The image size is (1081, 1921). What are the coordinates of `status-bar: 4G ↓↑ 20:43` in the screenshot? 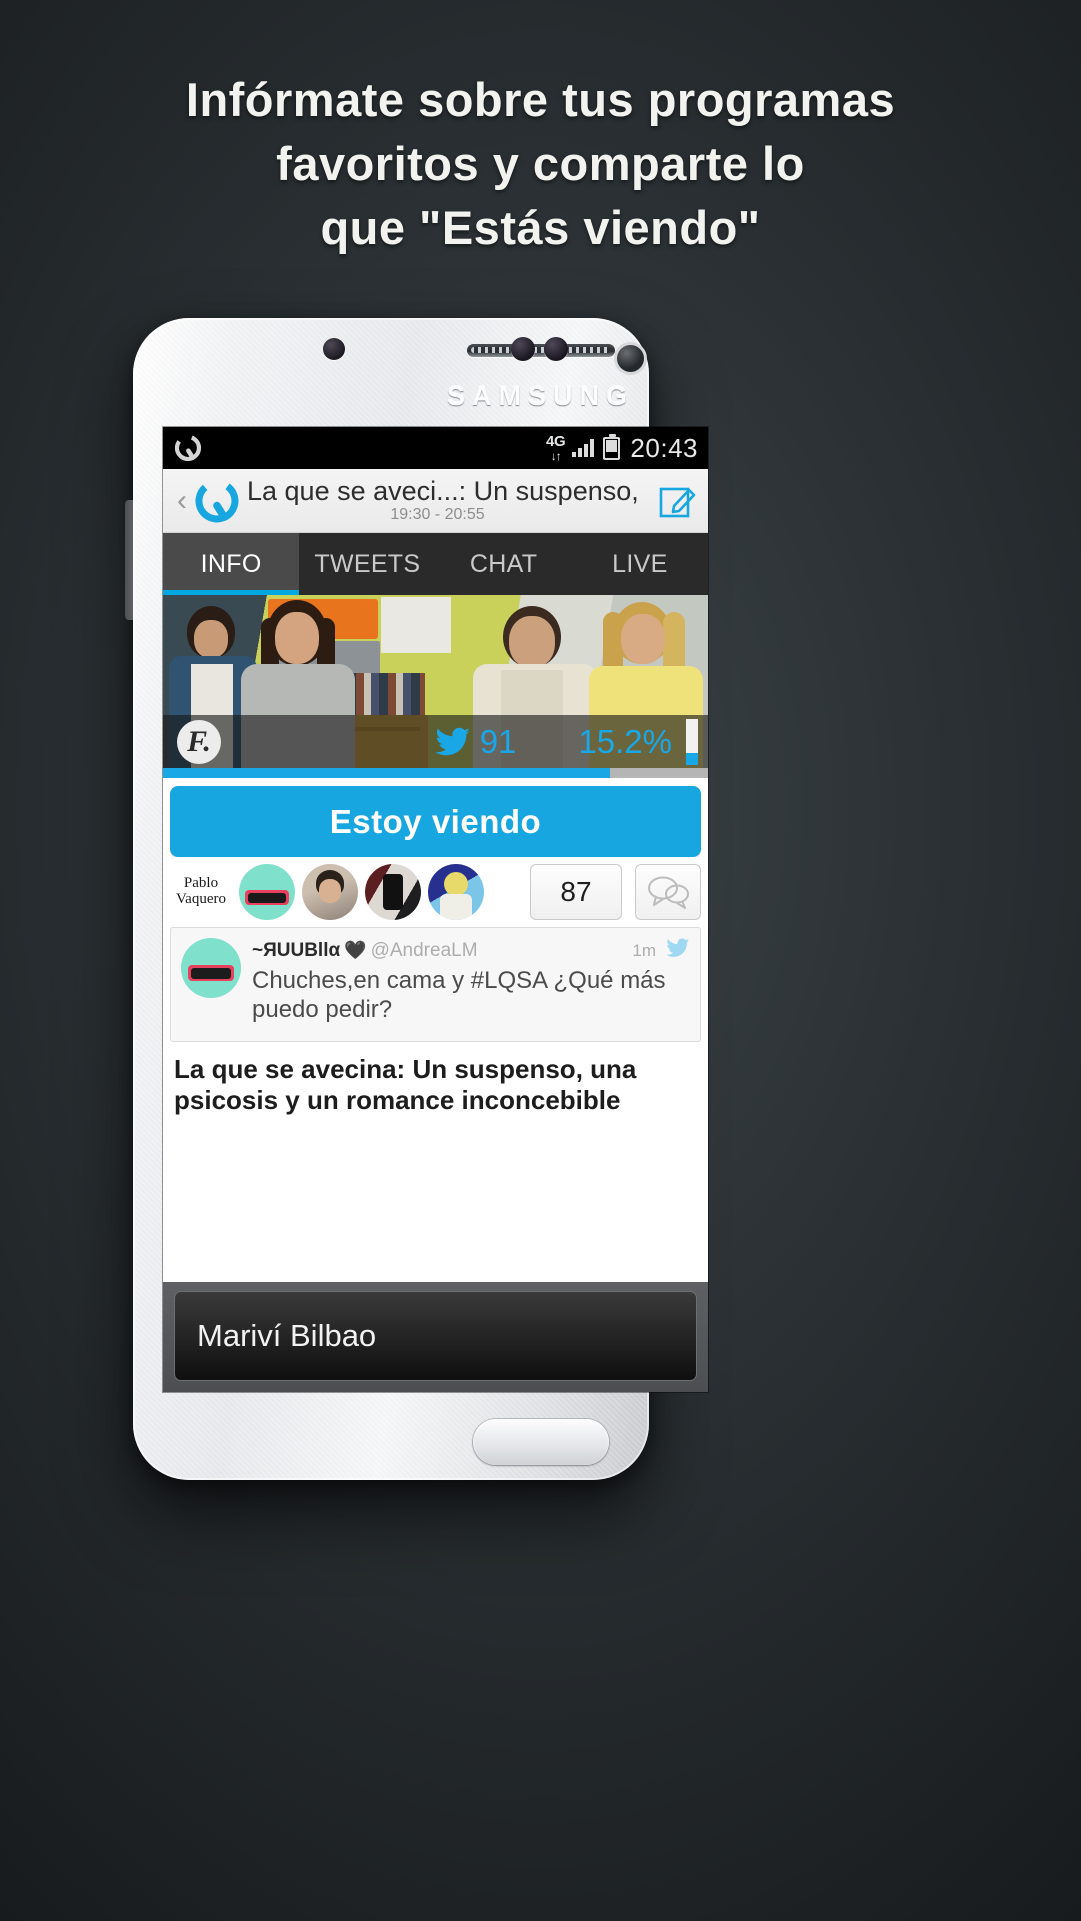 It's located at (435, 448).